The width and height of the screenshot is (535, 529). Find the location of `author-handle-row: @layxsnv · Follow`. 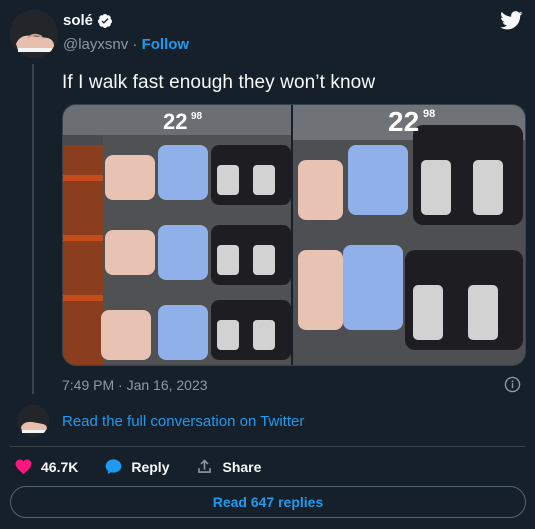

author-handle-row: @layxsnv · Follow is located at coordinates (126, 44).